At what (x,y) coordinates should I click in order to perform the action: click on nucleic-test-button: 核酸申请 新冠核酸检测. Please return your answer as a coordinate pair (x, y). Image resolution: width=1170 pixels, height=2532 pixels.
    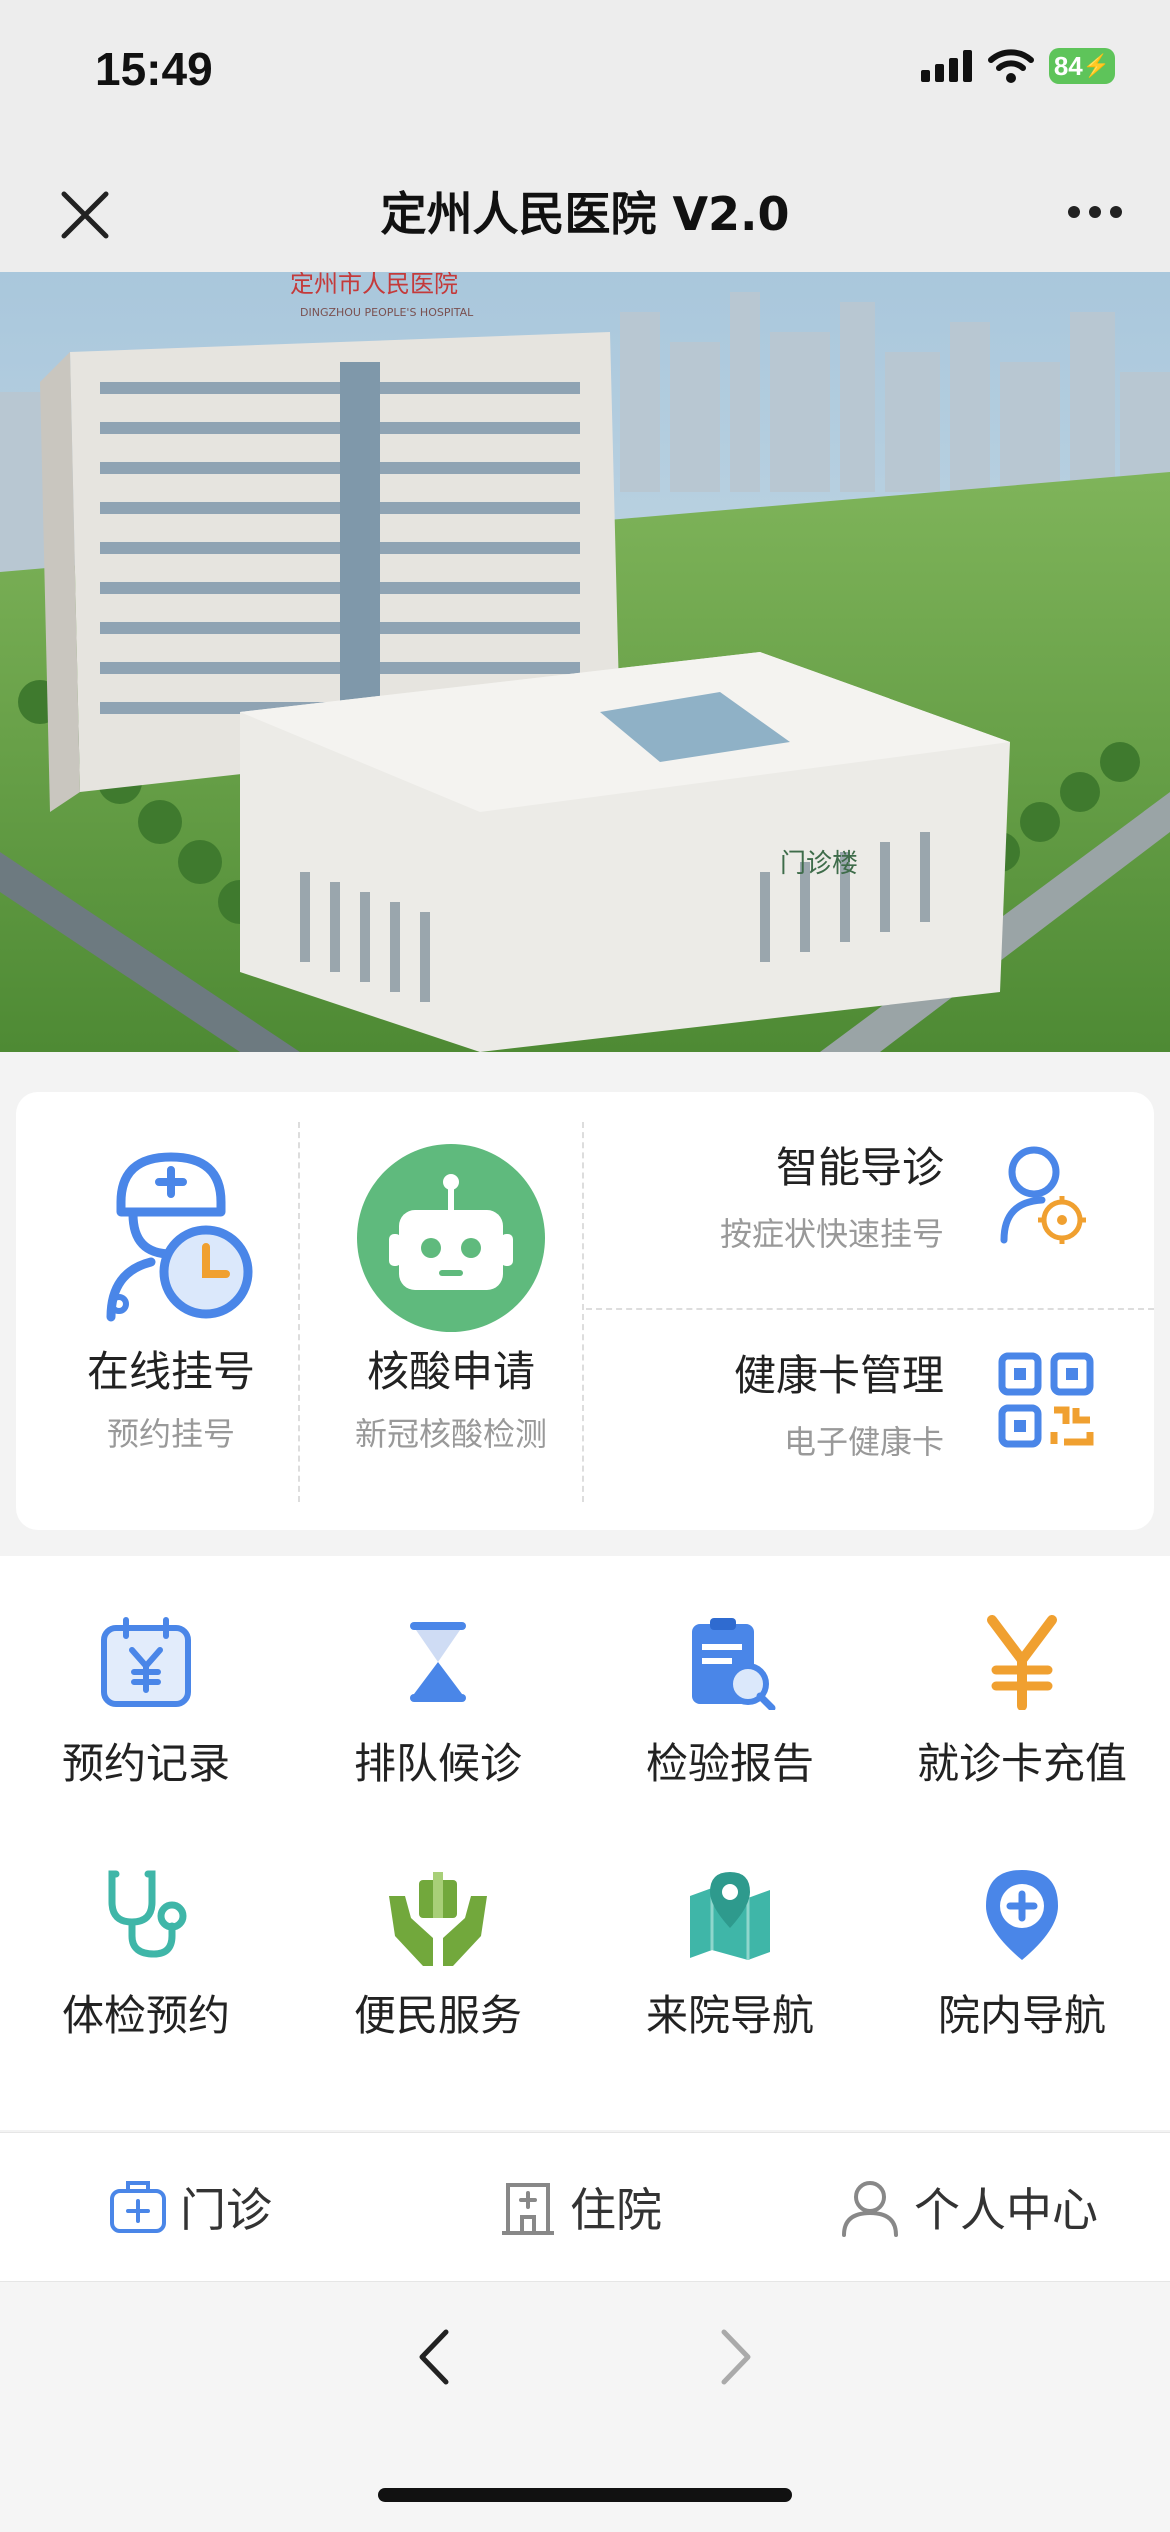
    Looking at the image, I should click on (451, 1298).